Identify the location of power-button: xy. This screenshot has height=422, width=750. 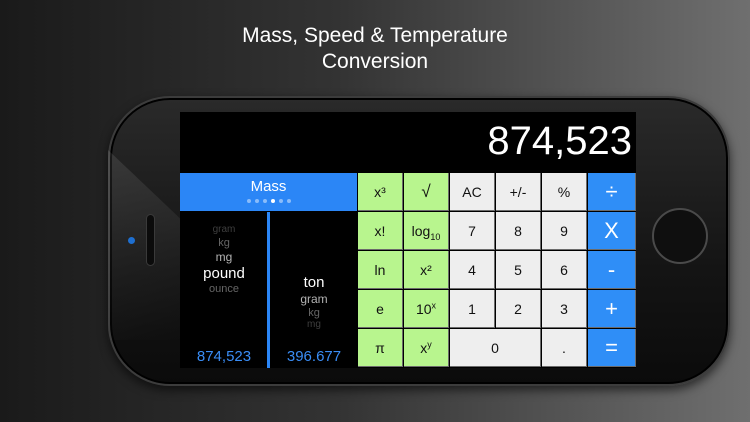
(426, 348).